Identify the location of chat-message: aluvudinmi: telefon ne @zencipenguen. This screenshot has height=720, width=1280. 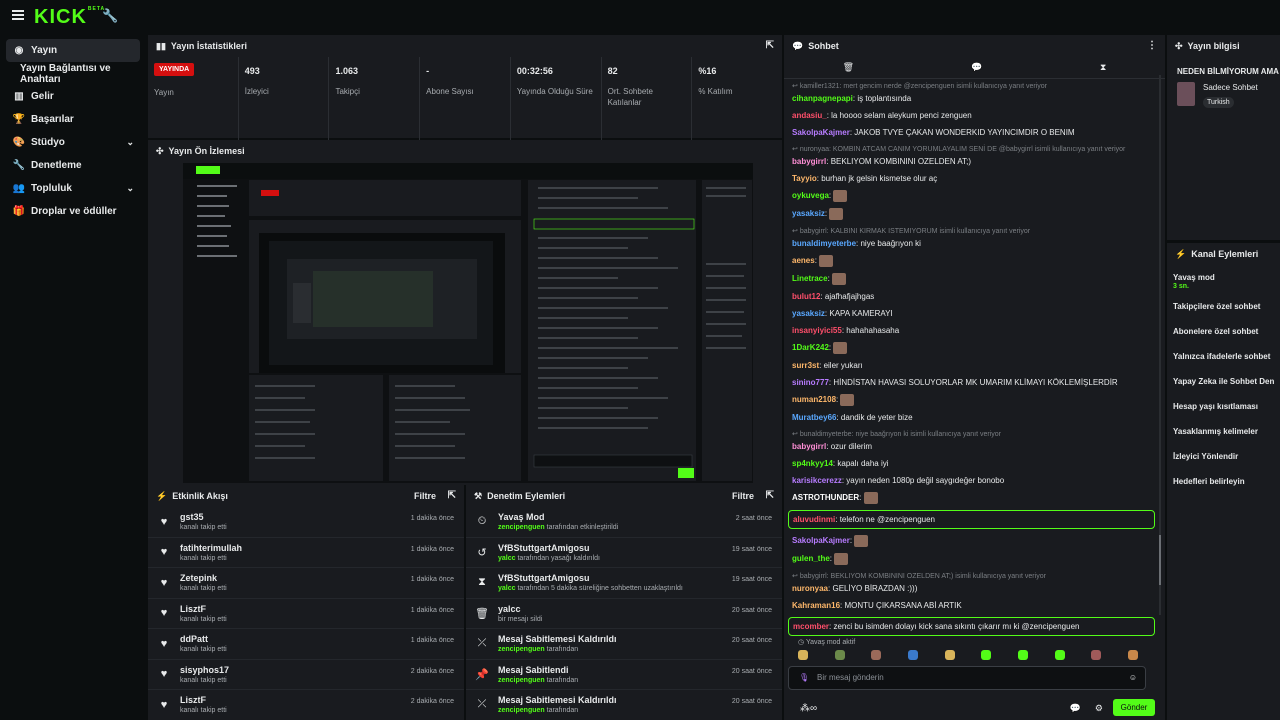
(971, 519).